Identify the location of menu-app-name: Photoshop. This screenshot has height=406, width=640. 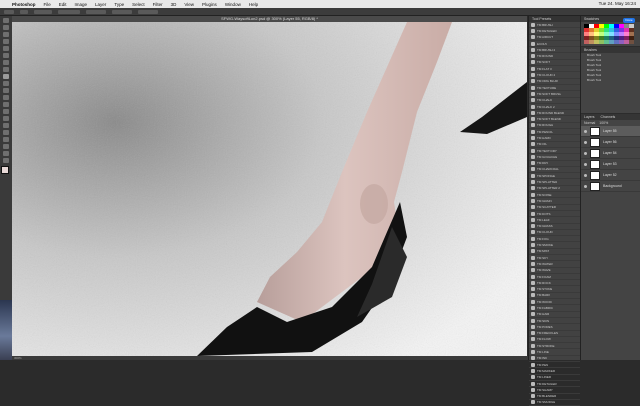
(24, 4).